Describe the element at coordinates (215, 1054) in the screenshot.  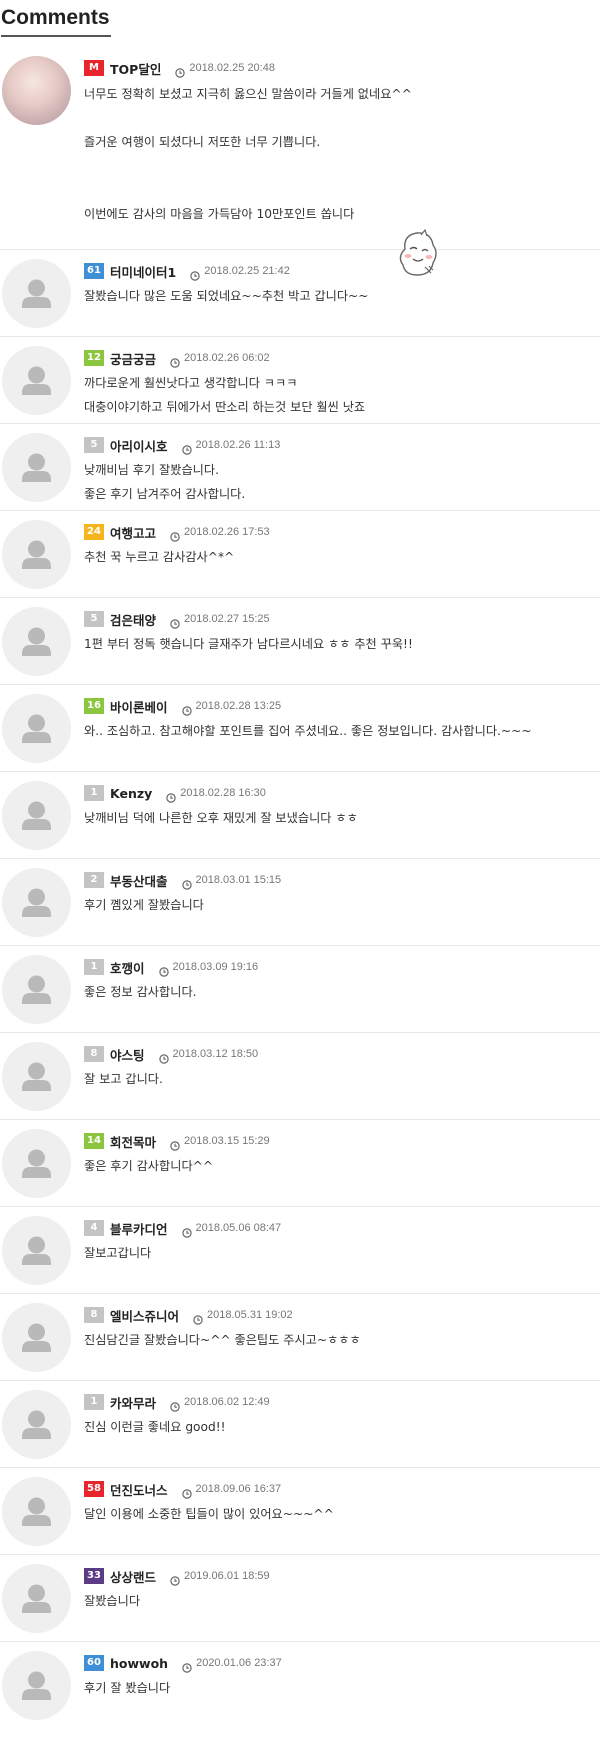
I see `comment-date: 2018.03.12 18:50` at that location.